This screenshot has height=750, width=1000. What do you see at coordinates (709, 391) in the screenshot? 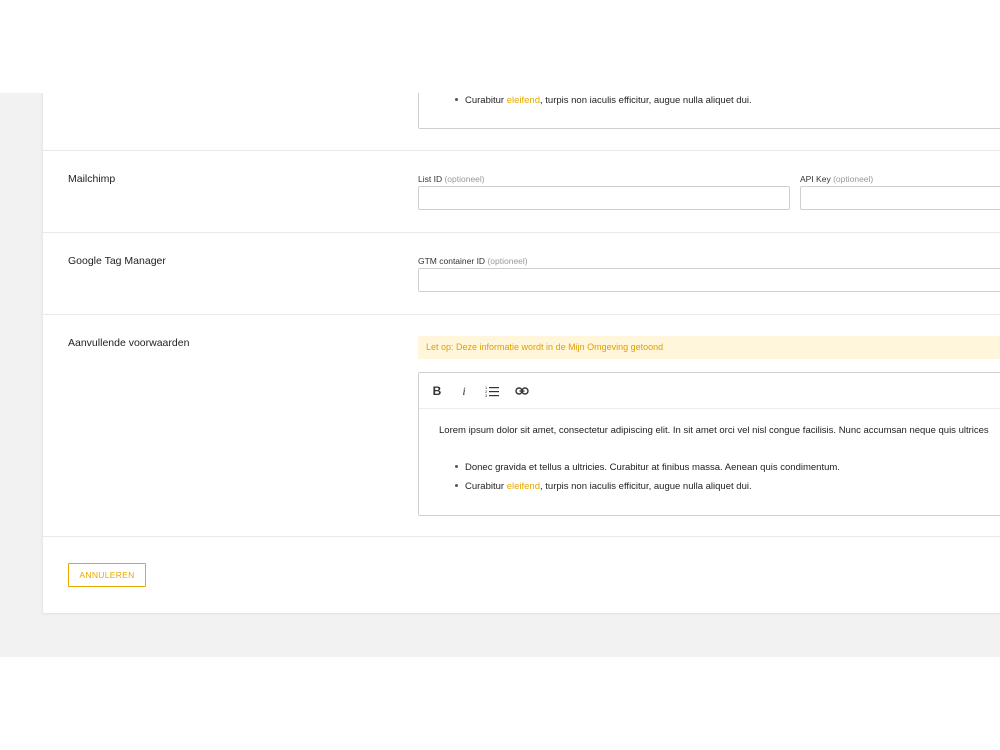
I see `editor-toolbar: B i 1 2 3` at bounding box center [709, 391].